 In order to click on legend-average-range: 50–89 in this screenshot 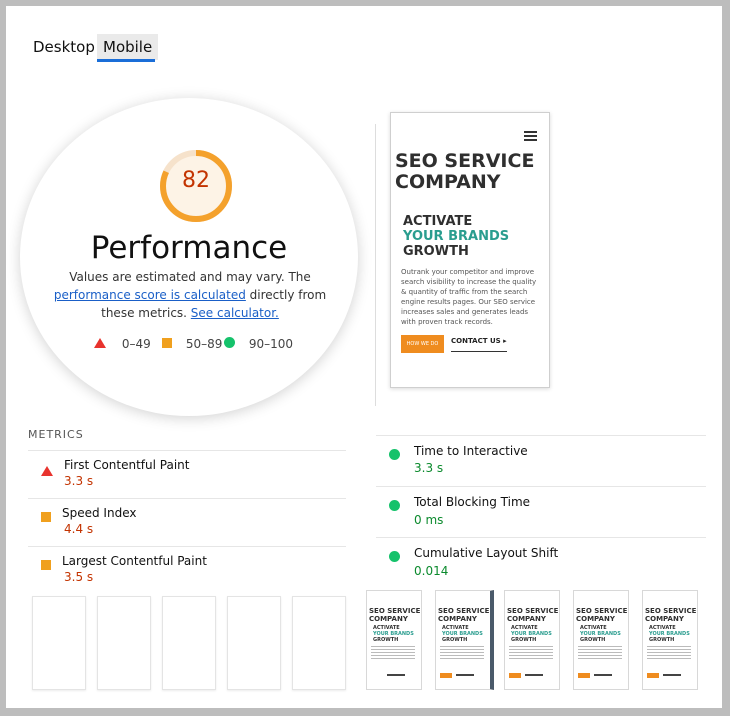, I will do `click(204, 344)`.